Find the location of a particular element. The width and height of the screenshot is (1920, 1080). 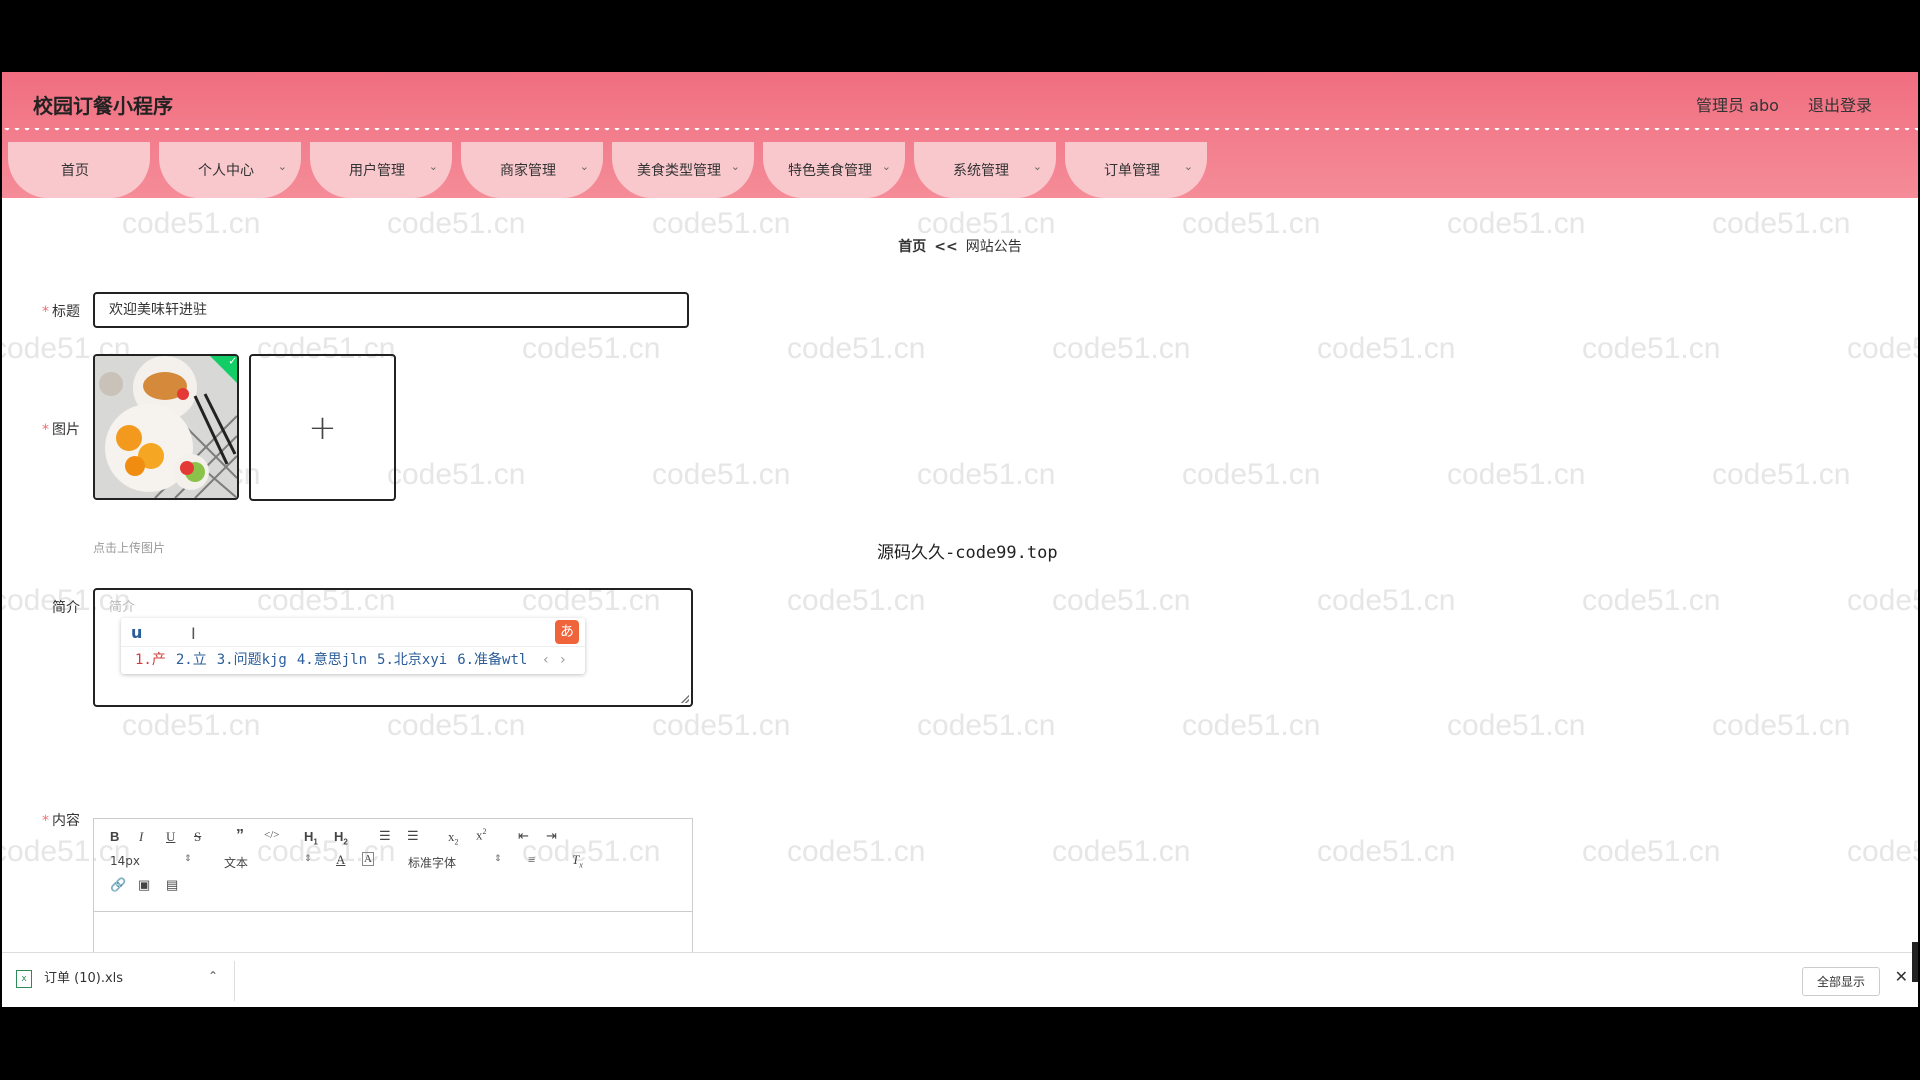

nav-item-home: 首页 is located at coordinates (79, 170).